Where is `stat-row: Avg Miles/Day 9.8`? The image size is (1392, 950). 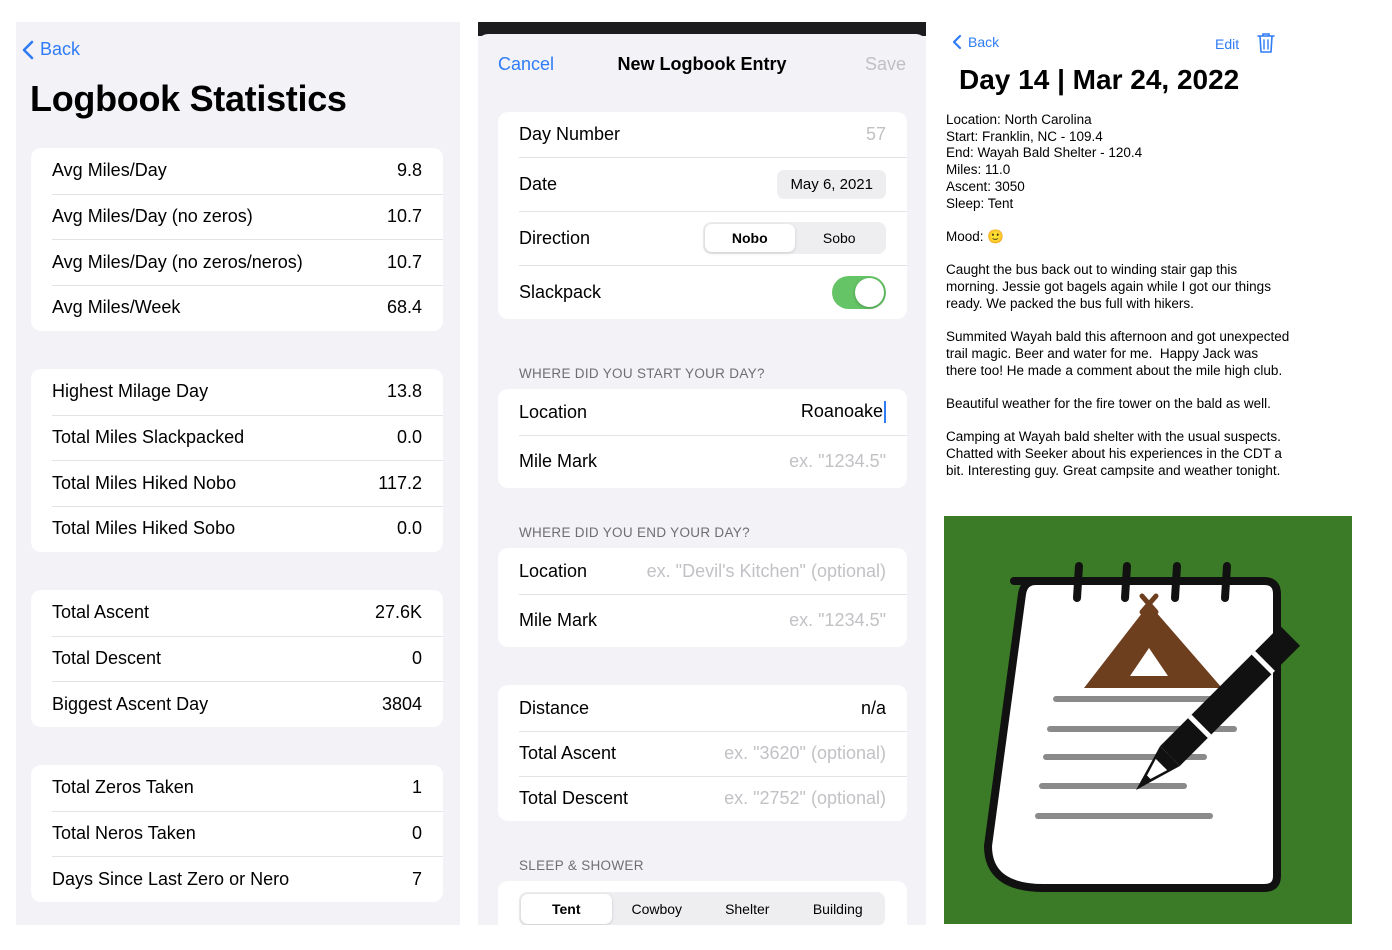 stat-row: Avg Miles/Day 9.8 is located at coordinates (237, 171).